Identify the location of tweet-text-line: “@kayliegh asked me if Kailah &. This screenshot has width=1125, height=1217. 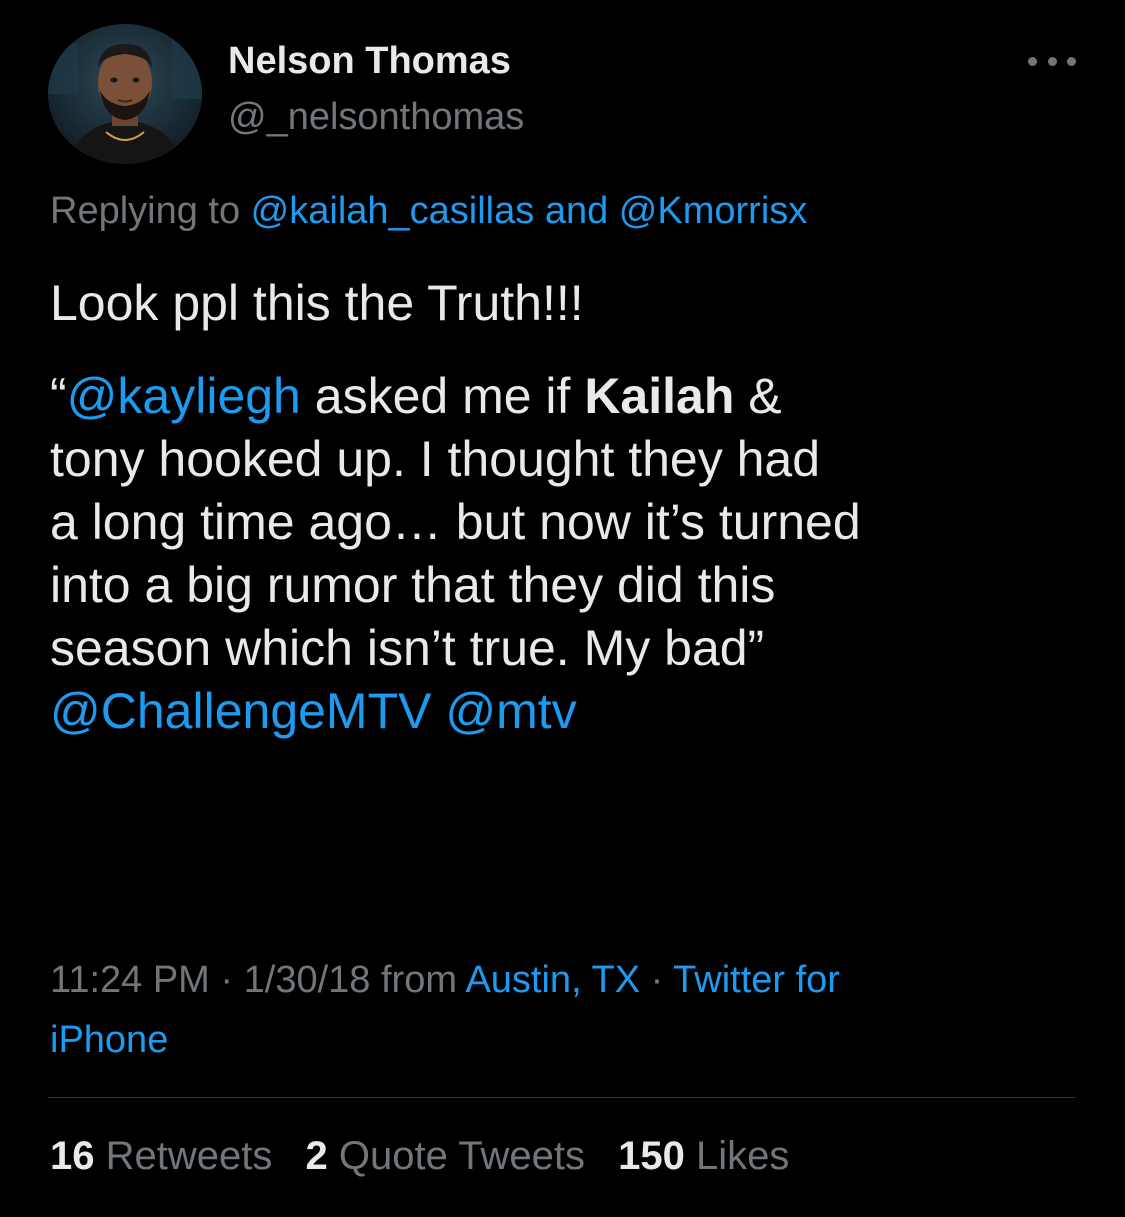
(570, 396).